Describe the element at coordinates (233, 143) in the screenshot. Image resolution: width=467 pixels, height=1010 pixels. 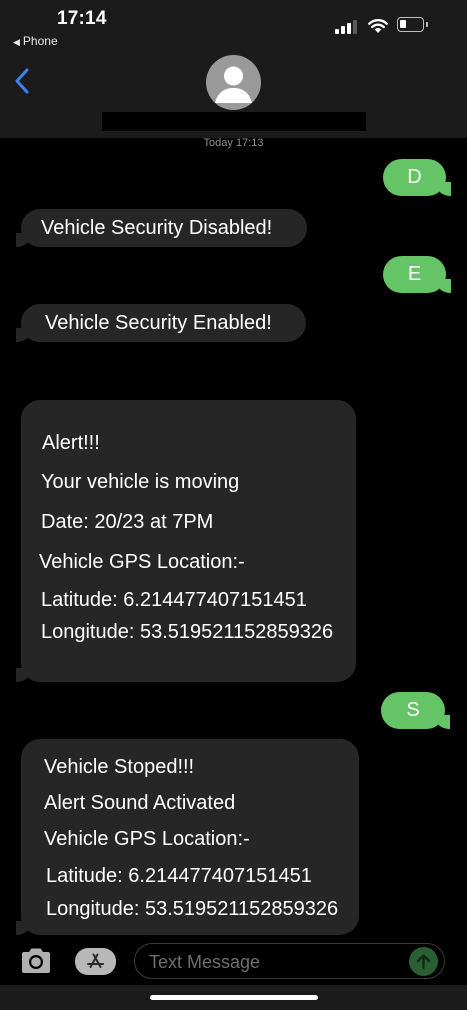
I see `message-timestamp: Today 17:13` at that location.